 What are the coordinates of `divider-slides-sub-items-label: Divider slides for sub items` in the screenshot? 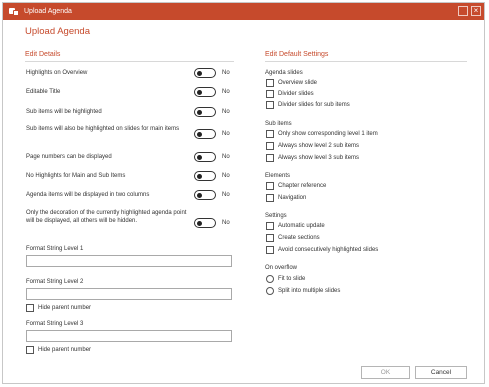 It's located at (314, 105).